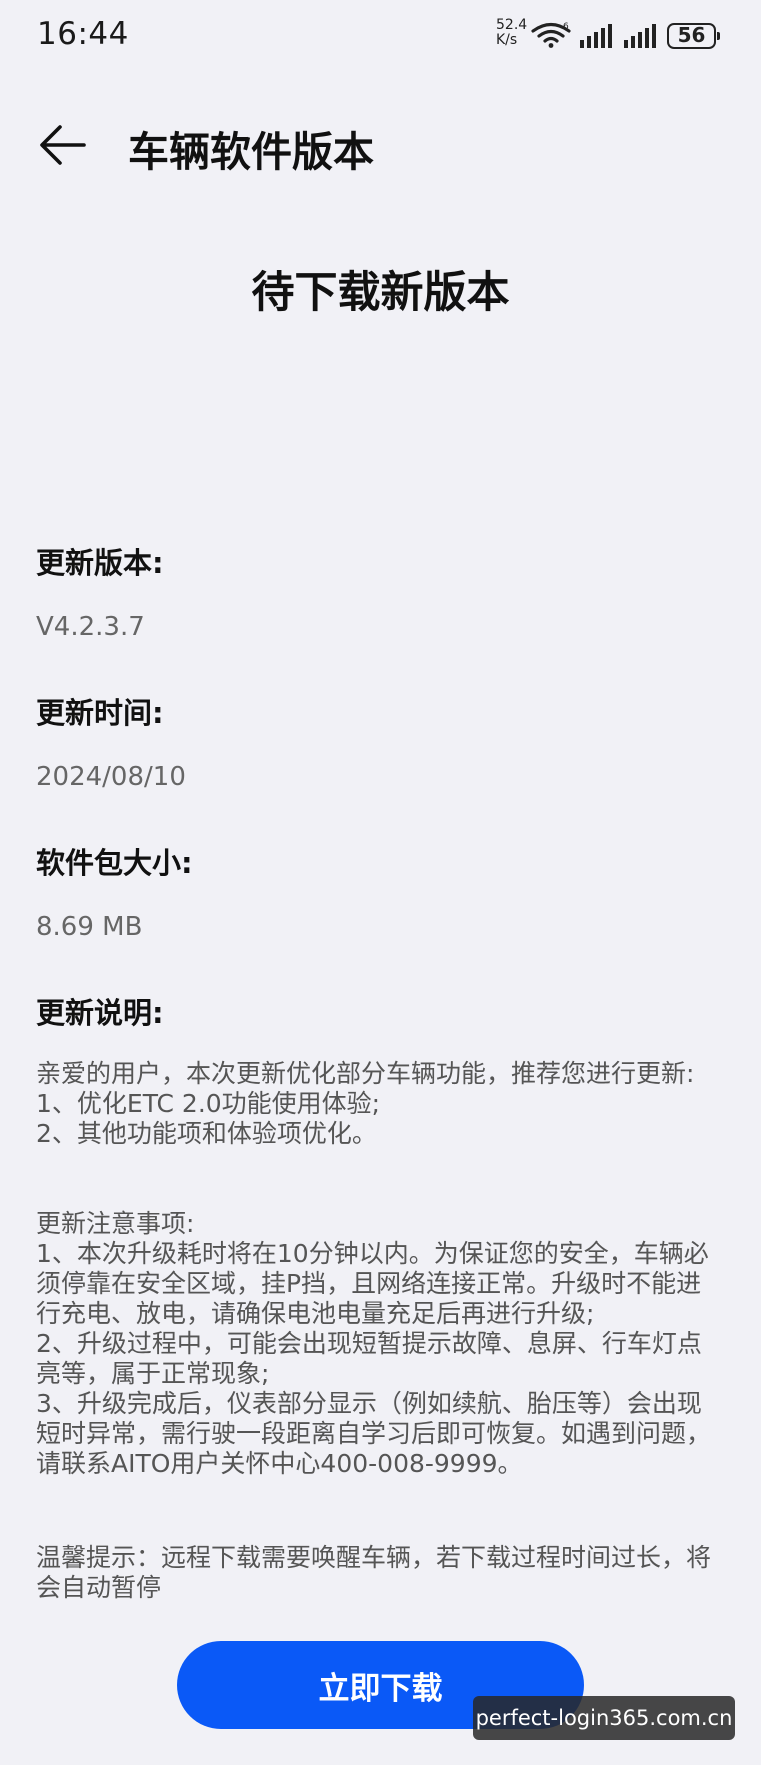 This screenshot has width=761, height=1765. Describe the element at coordinates (374, 1572) in the screenshot. I see `tip-text: 温馨提示：远程下载需要唤醒车辆，若下载过程时间过长，将会自动暂停` at that location.